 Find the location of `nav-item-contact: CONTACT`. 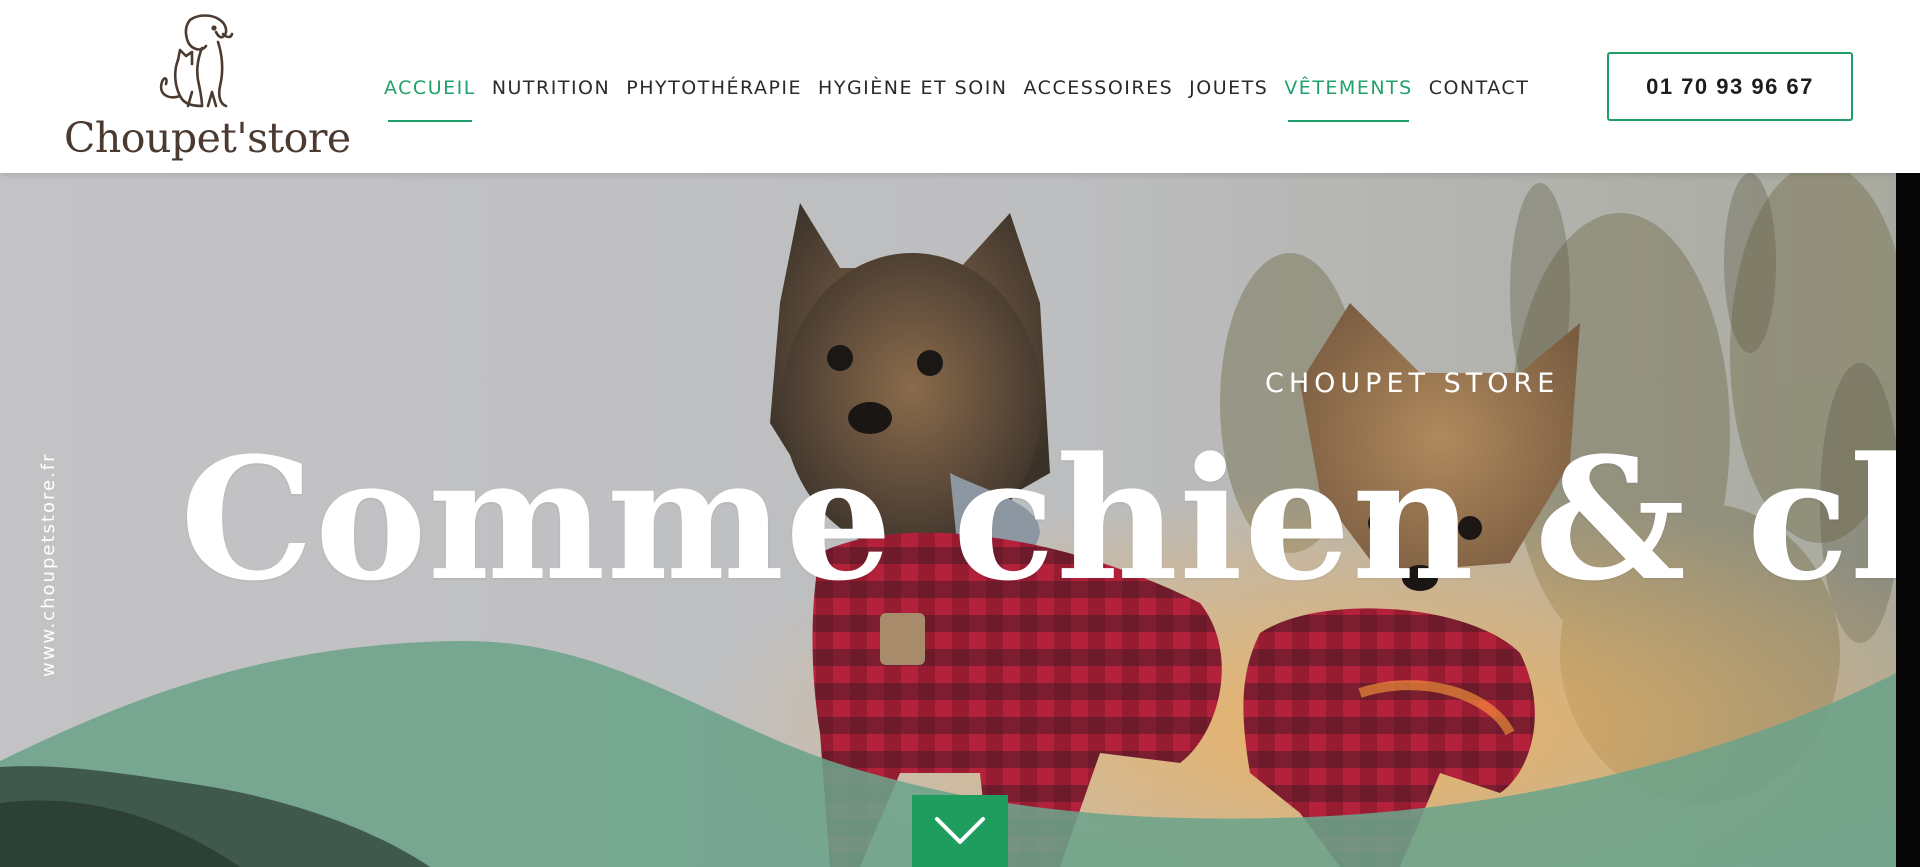

nav-item-contact: CONTACT is located at coordinates (1479, 88).